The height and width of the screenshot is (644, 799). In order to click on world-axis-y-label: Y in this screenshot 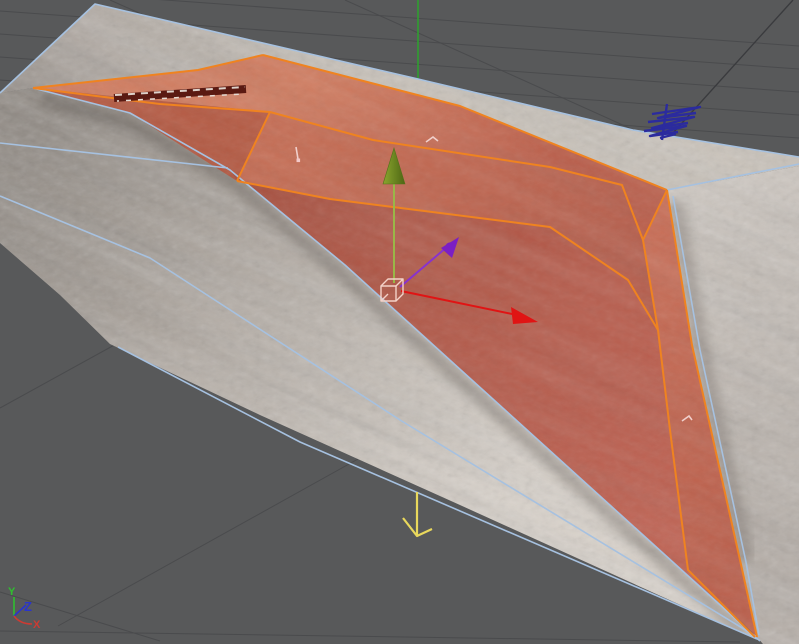, I will do `click(12, 592)`.